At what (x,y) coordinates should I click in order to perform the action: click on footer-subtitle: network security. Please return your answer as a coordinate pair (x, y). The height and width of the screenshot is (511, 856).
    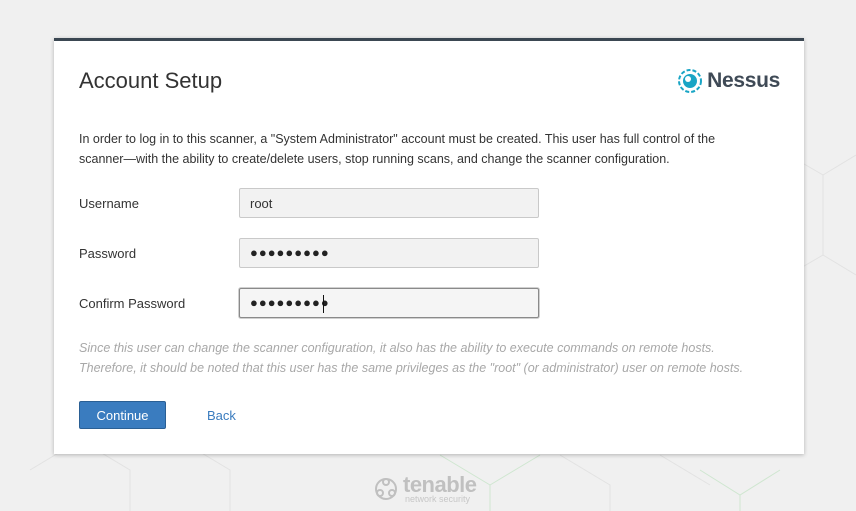
    Looking at the image, I should click on (438, 499).